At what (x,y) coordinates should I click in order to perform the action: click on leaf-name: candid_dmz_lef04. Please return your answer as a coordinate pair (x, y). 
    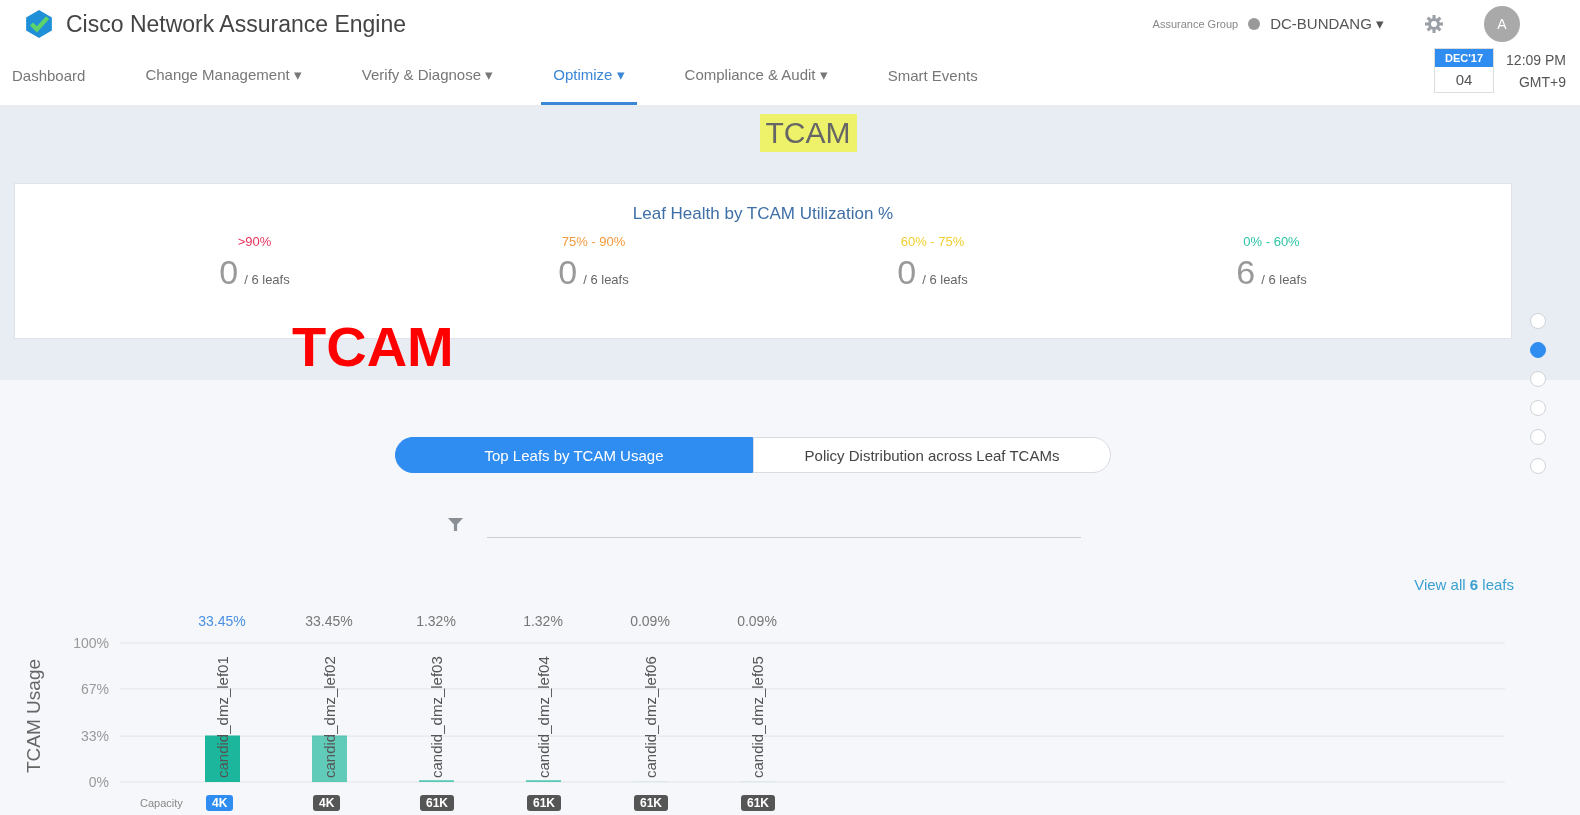
    Looking at the image, I should click on (543, 717).